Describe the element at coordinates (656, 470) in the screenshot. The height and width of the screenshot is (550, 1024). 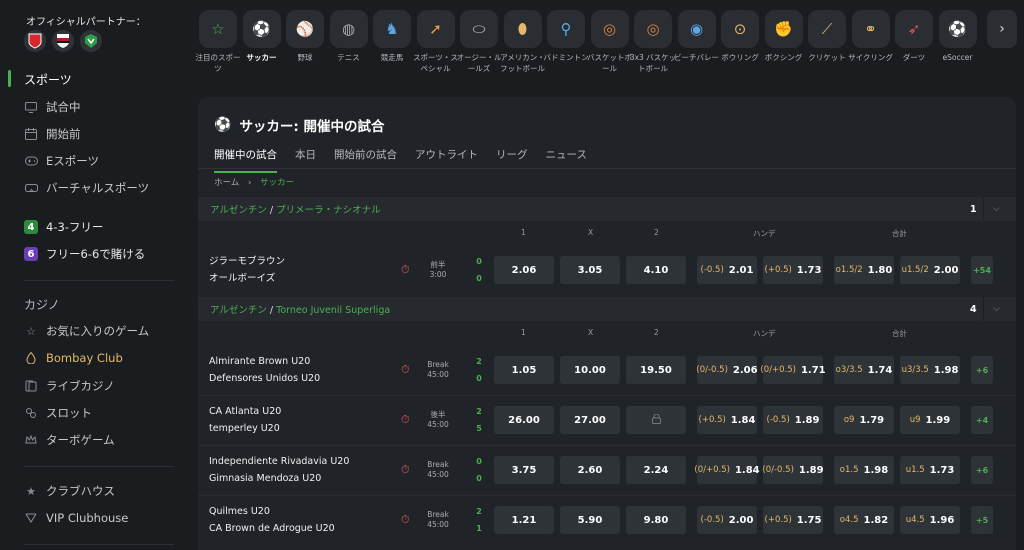
I see `odds-away: 2.24` at that location.